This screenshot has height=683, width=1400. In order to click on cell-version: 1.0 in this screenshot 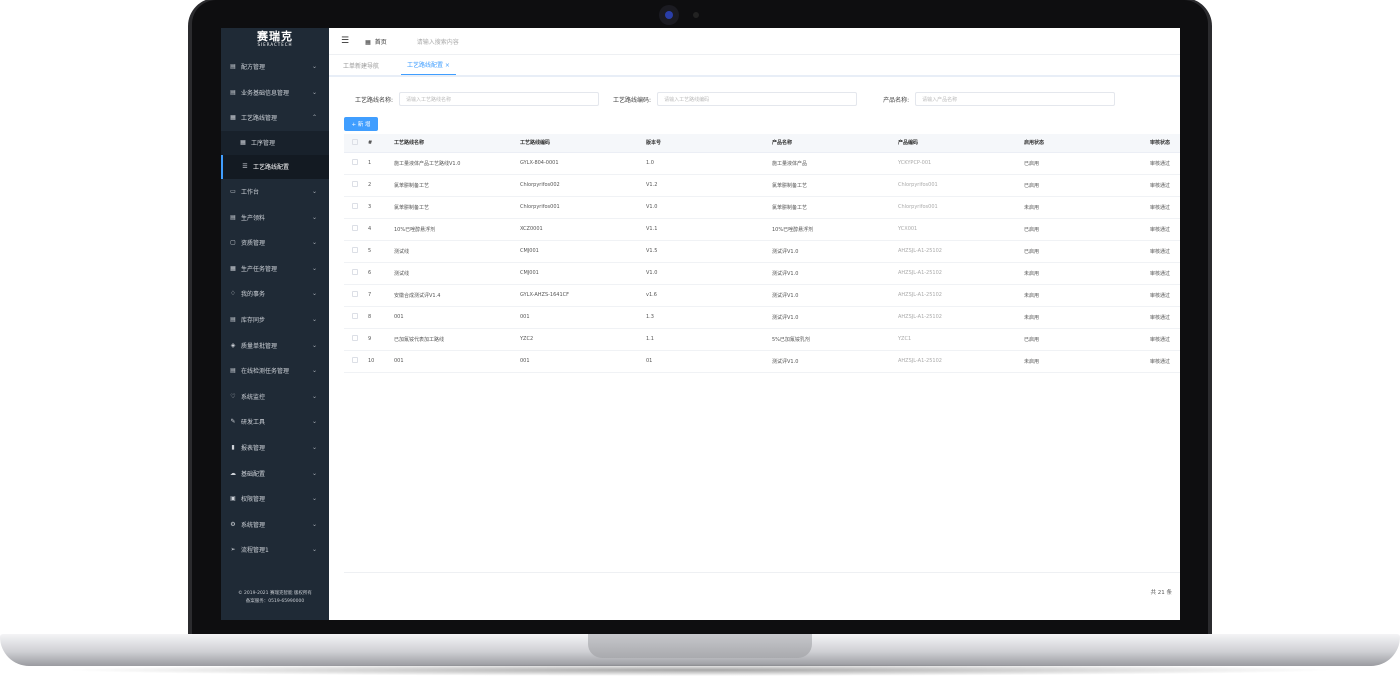, I will do `click(709, 163)`.